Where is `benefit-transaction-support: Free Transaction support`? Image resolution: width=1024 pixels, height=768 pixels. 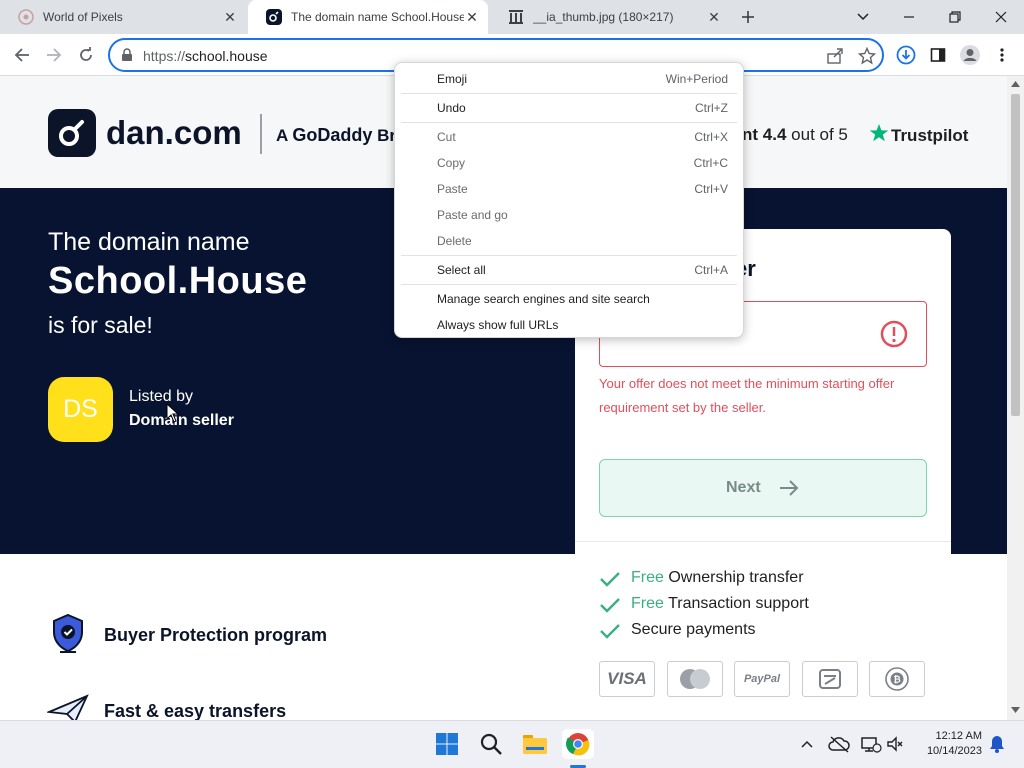 benefit-transaction-support: Free Transaction support is located at coordinates (720, 604).